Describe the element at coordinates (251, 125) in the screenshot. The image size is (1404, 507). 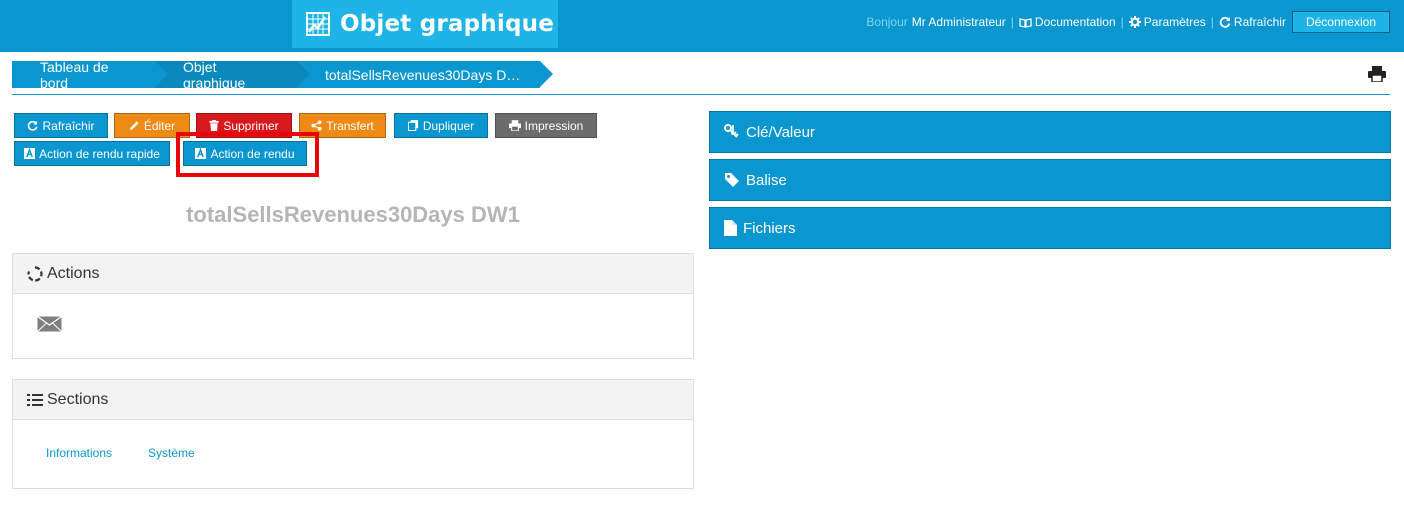
I see `delete-button-label: Supprimer` at that location.